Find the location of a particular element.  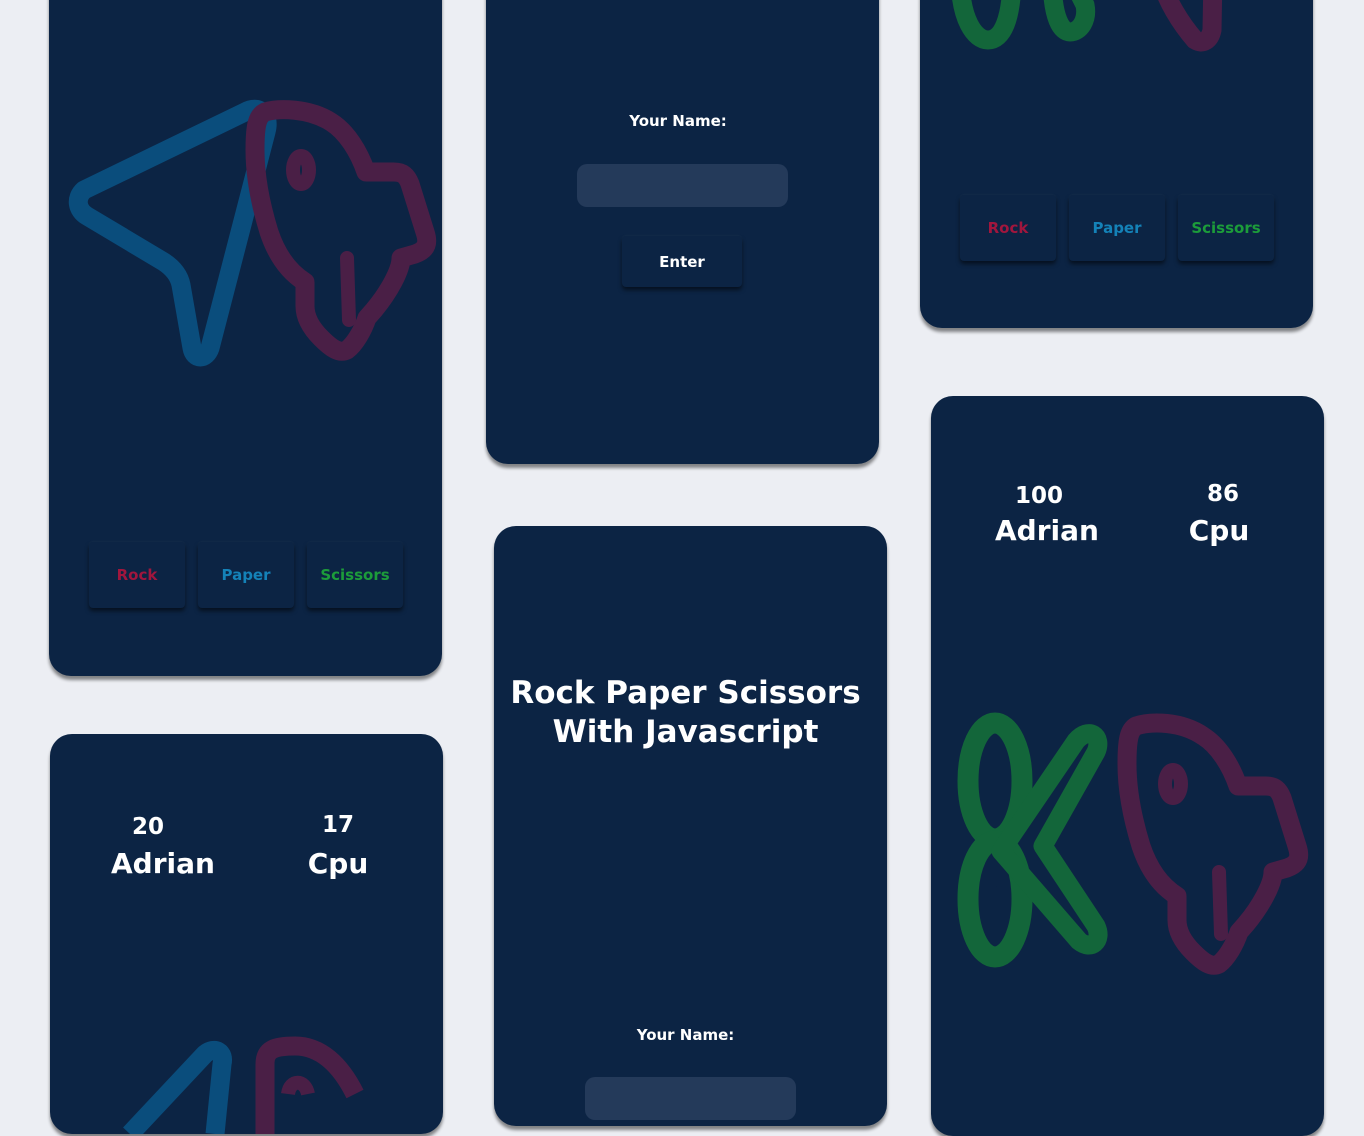

enter-button: Enter is located at coordinates (682, 261).